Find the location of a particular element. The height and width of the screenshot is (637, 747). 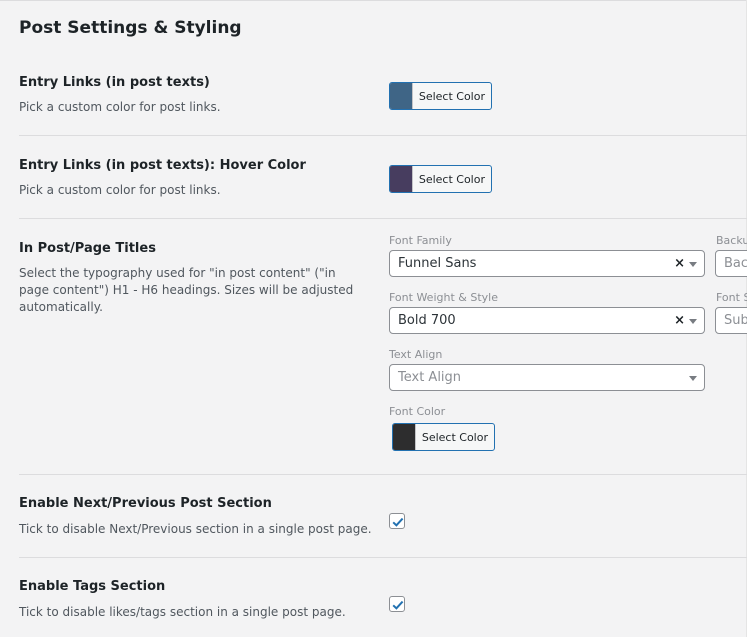

top-border is located at coordinates (373, 0).